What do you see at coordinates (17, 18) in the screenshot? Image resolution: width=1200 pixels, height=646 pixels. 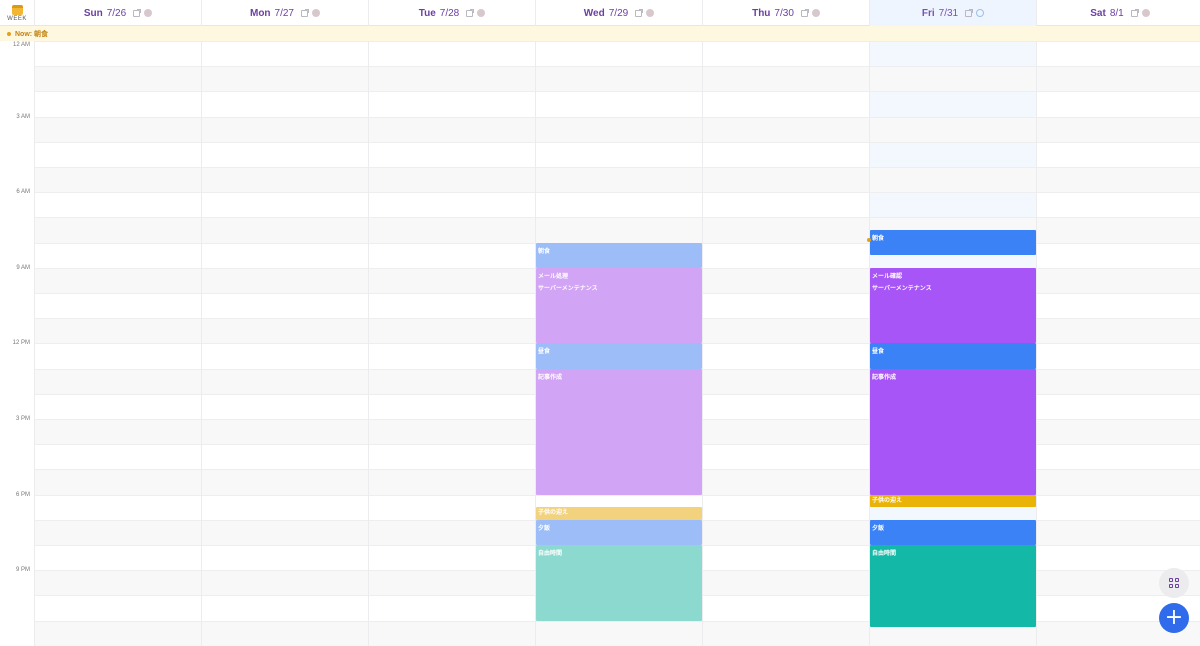 I see `view-label: WEEK` at bounding box center [17, 18].